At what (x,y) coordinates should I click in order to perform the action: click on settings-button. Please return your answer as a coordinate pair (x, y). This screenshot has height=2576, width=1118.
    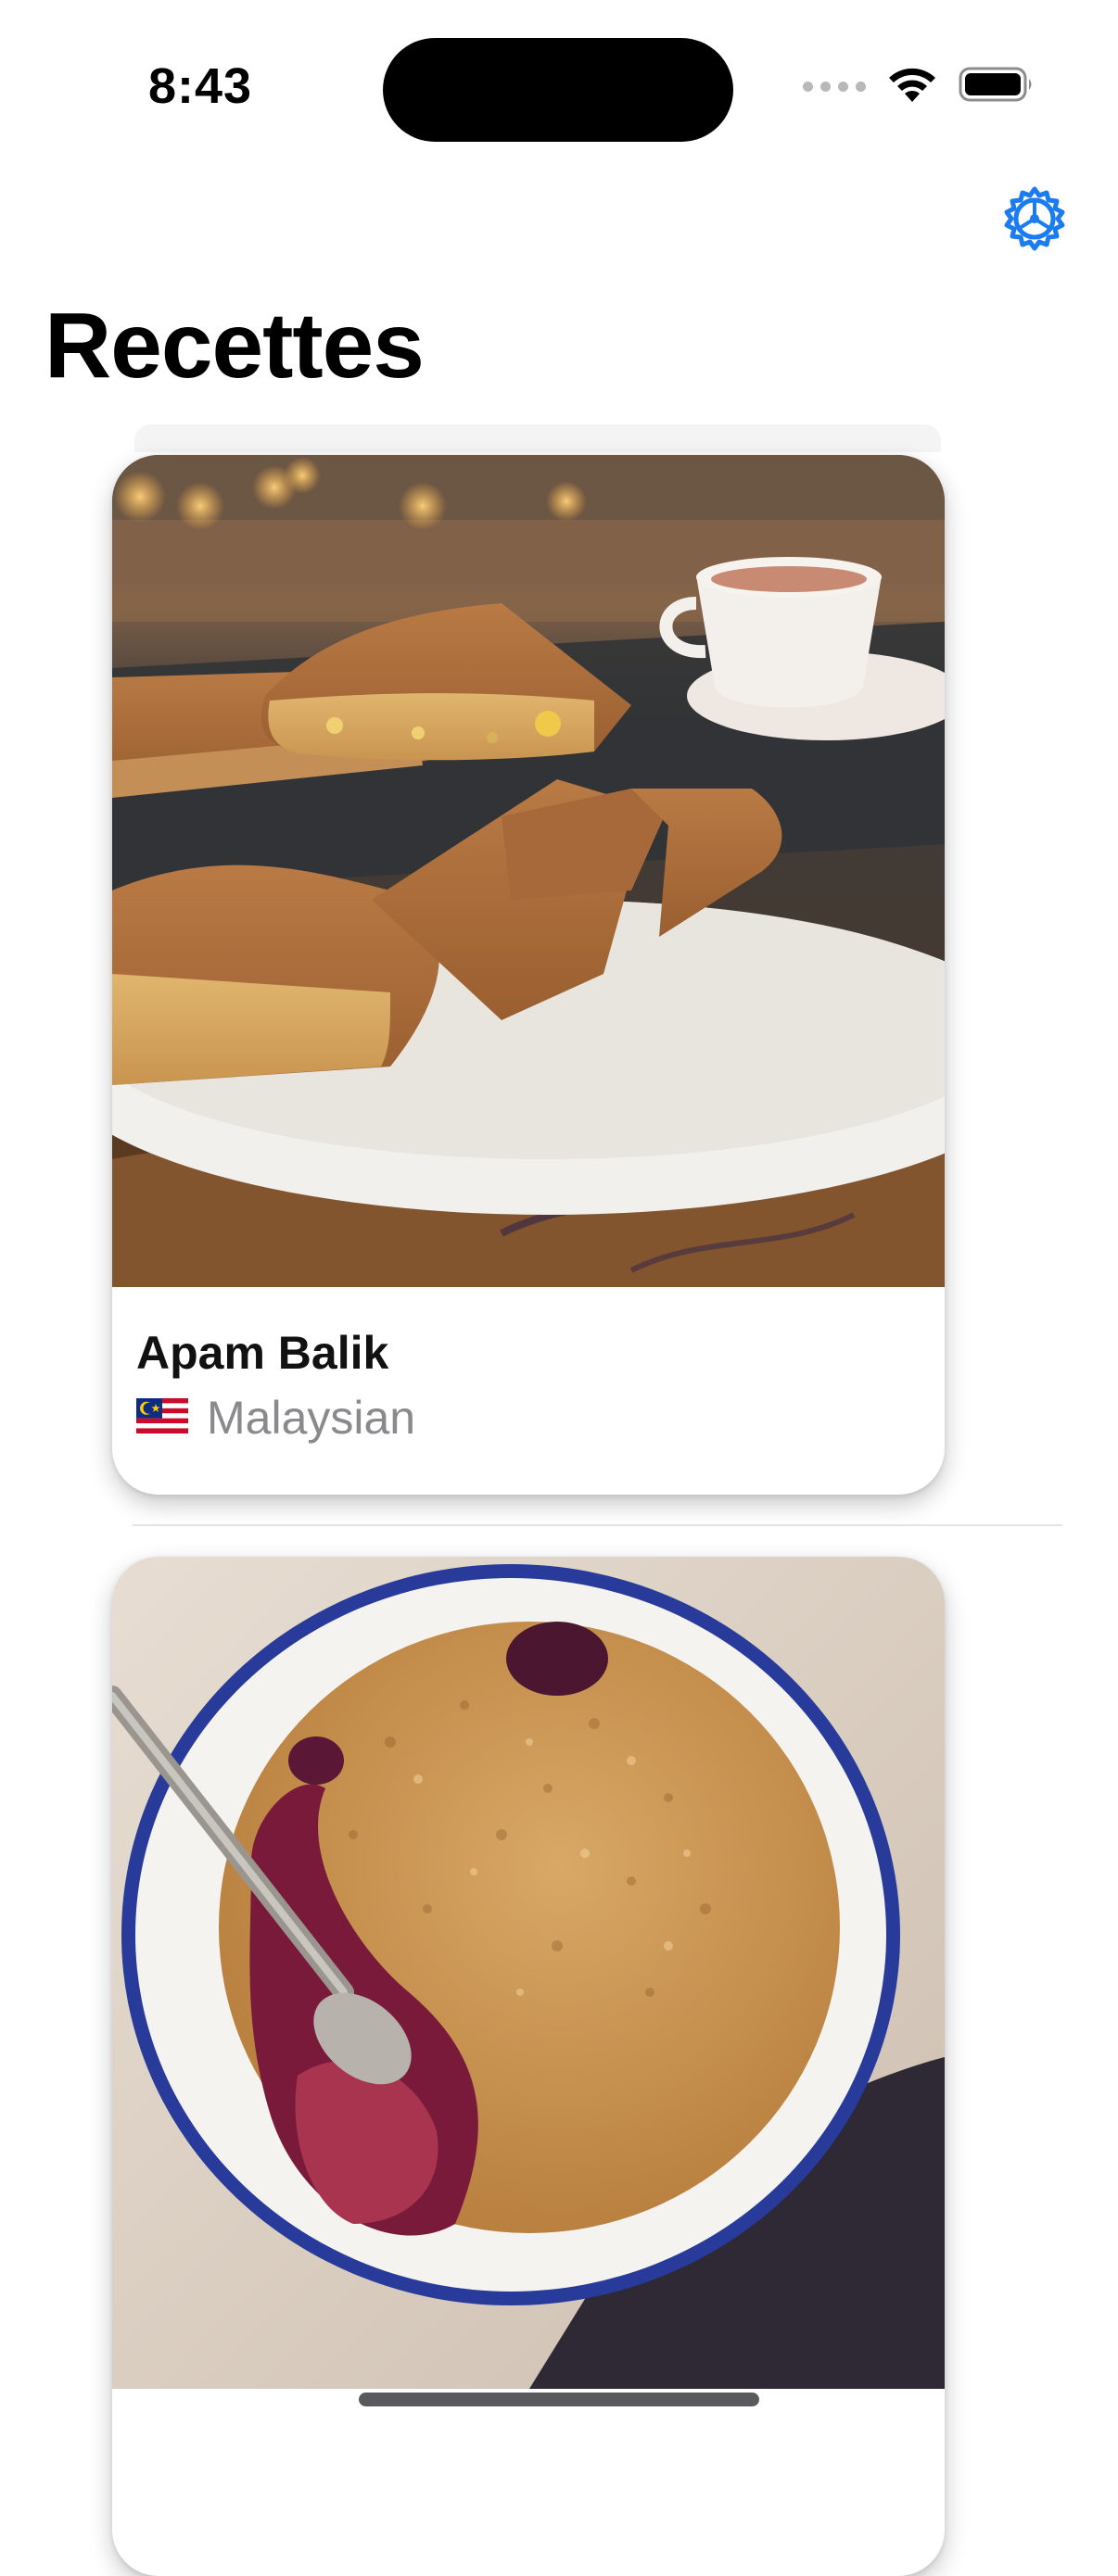
    Looking at the image, I should click on (1034, 221).